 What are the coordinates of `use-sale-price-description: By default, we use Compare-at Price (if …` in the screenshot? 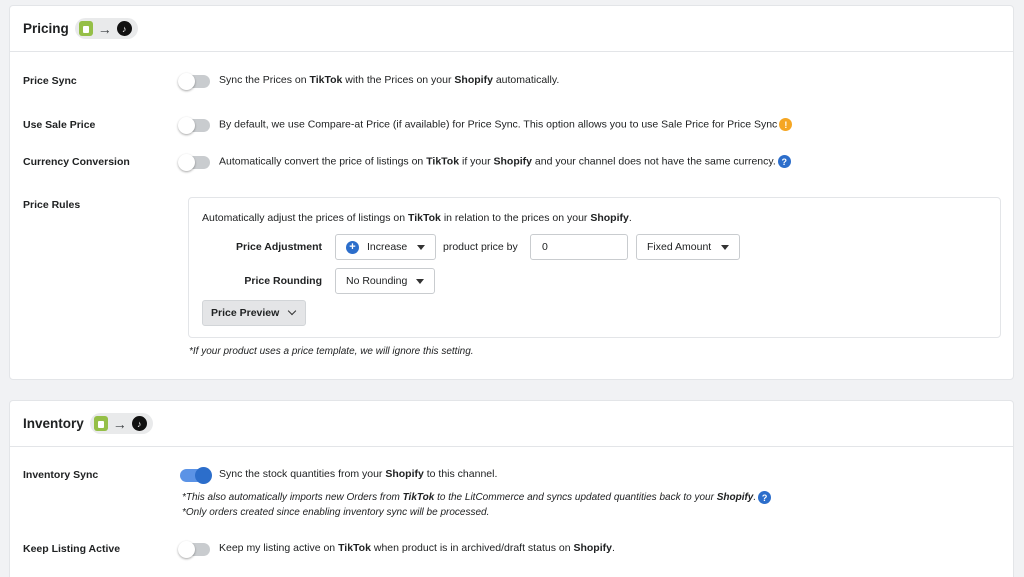 It's located at (506, 124).